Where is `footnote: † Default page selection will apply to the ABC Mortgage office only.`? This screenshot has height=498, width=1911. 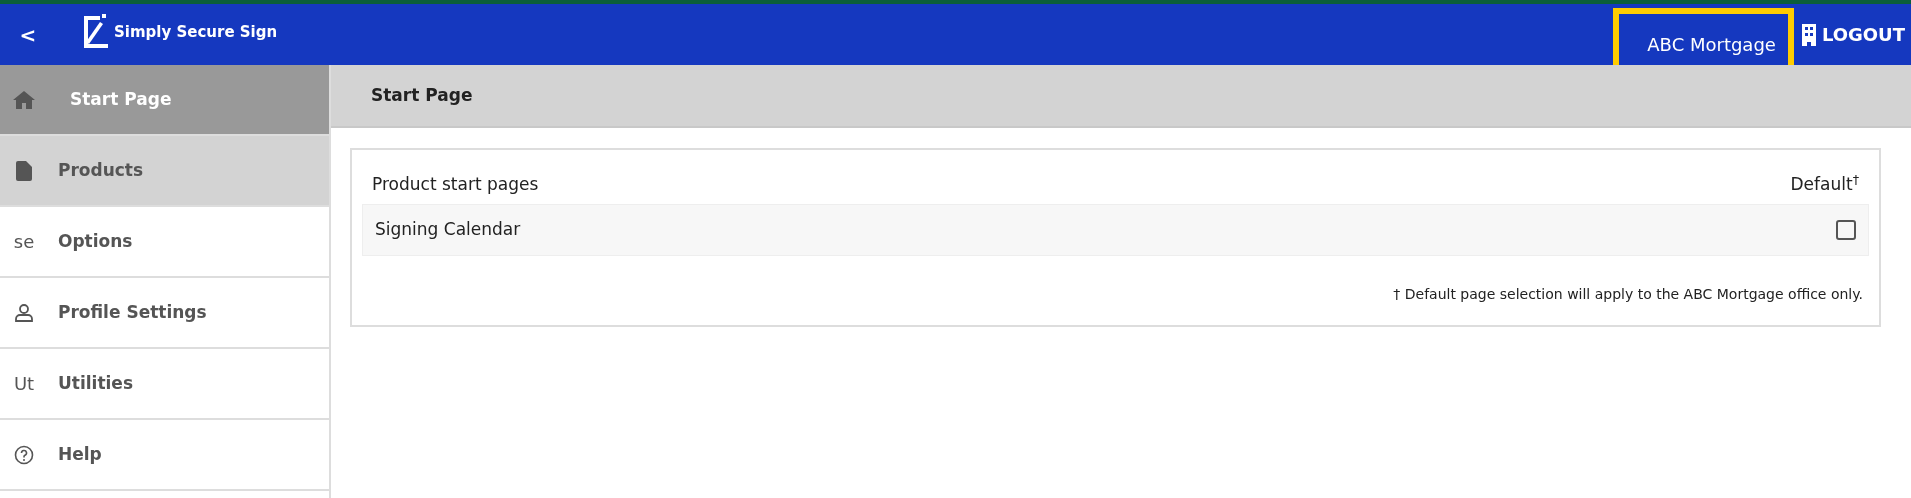
footnote: † Default page selection will apply to the ABC Mortgage office only. is located at coordinates (1628, 293).